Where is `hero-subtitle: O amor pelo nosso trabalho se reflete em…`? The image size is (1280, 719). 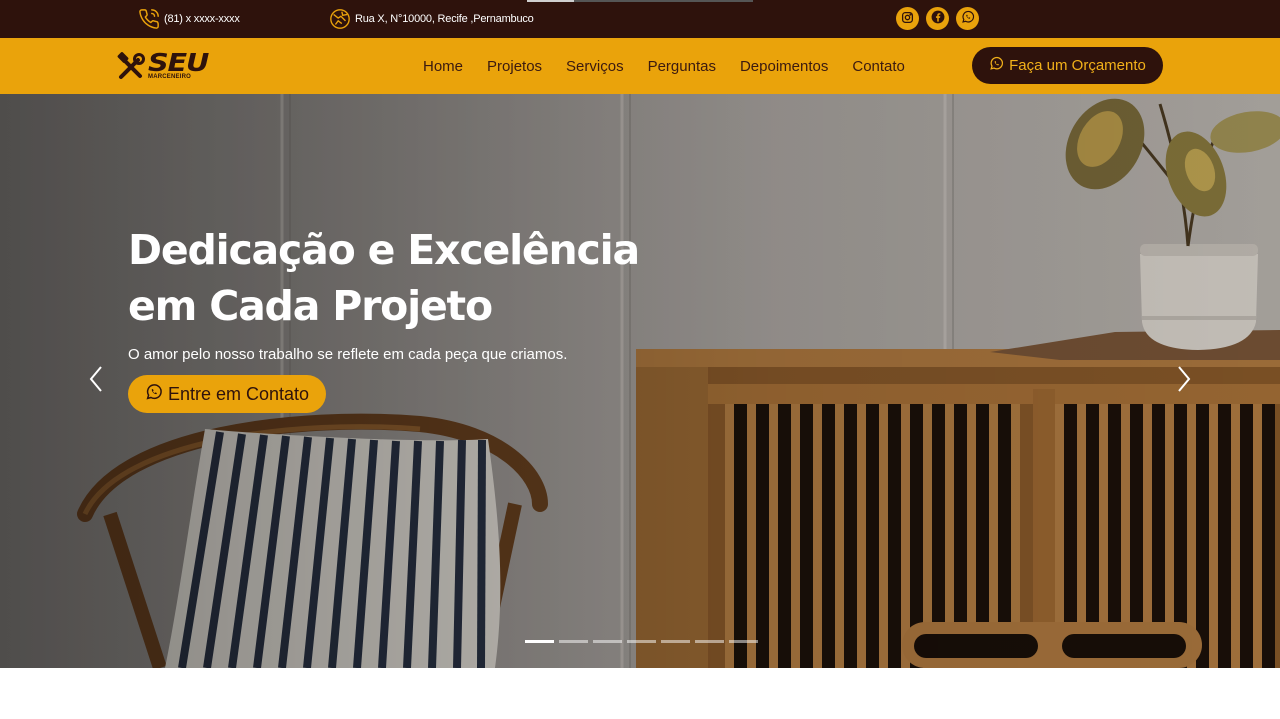
hero-subtitle: O amor pelo nosso trabalho se reflete em… is located at coordinates (348, 354).